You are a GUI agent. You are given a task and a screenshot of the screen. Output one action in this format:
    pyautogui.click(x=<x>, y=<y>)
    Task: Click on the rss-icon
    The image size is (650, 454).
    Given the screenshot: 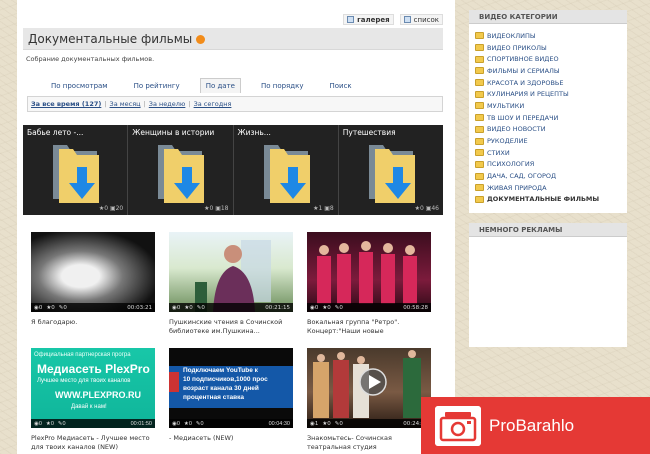 What is the action you would take?
    pyautogui.click(x=201, y=39)
    